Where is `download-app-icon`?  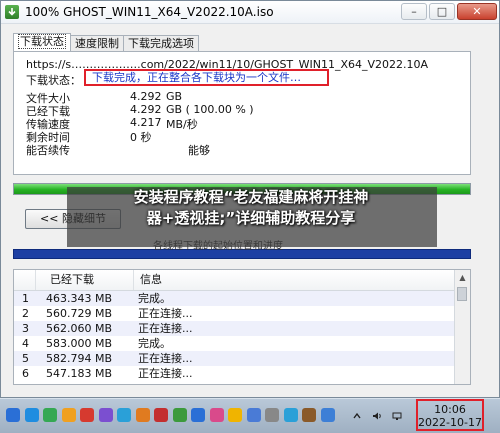 download-app-icon is located at coordinates (12, 12).